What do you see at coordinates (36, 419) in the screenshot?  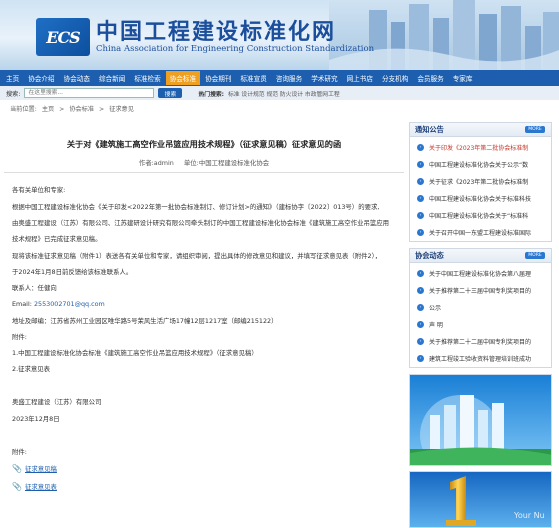 I see `date: 2023年12月8日` at bounding box center [36, 419].